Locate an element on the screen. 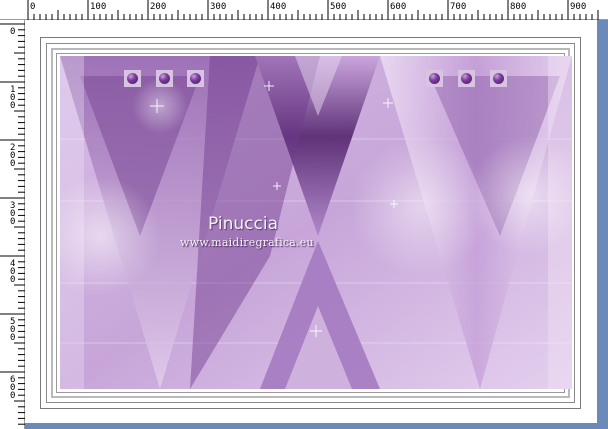 This screenshot has height=429, width=608. workspace-bottom-edge is located at coordinates (311, 426).